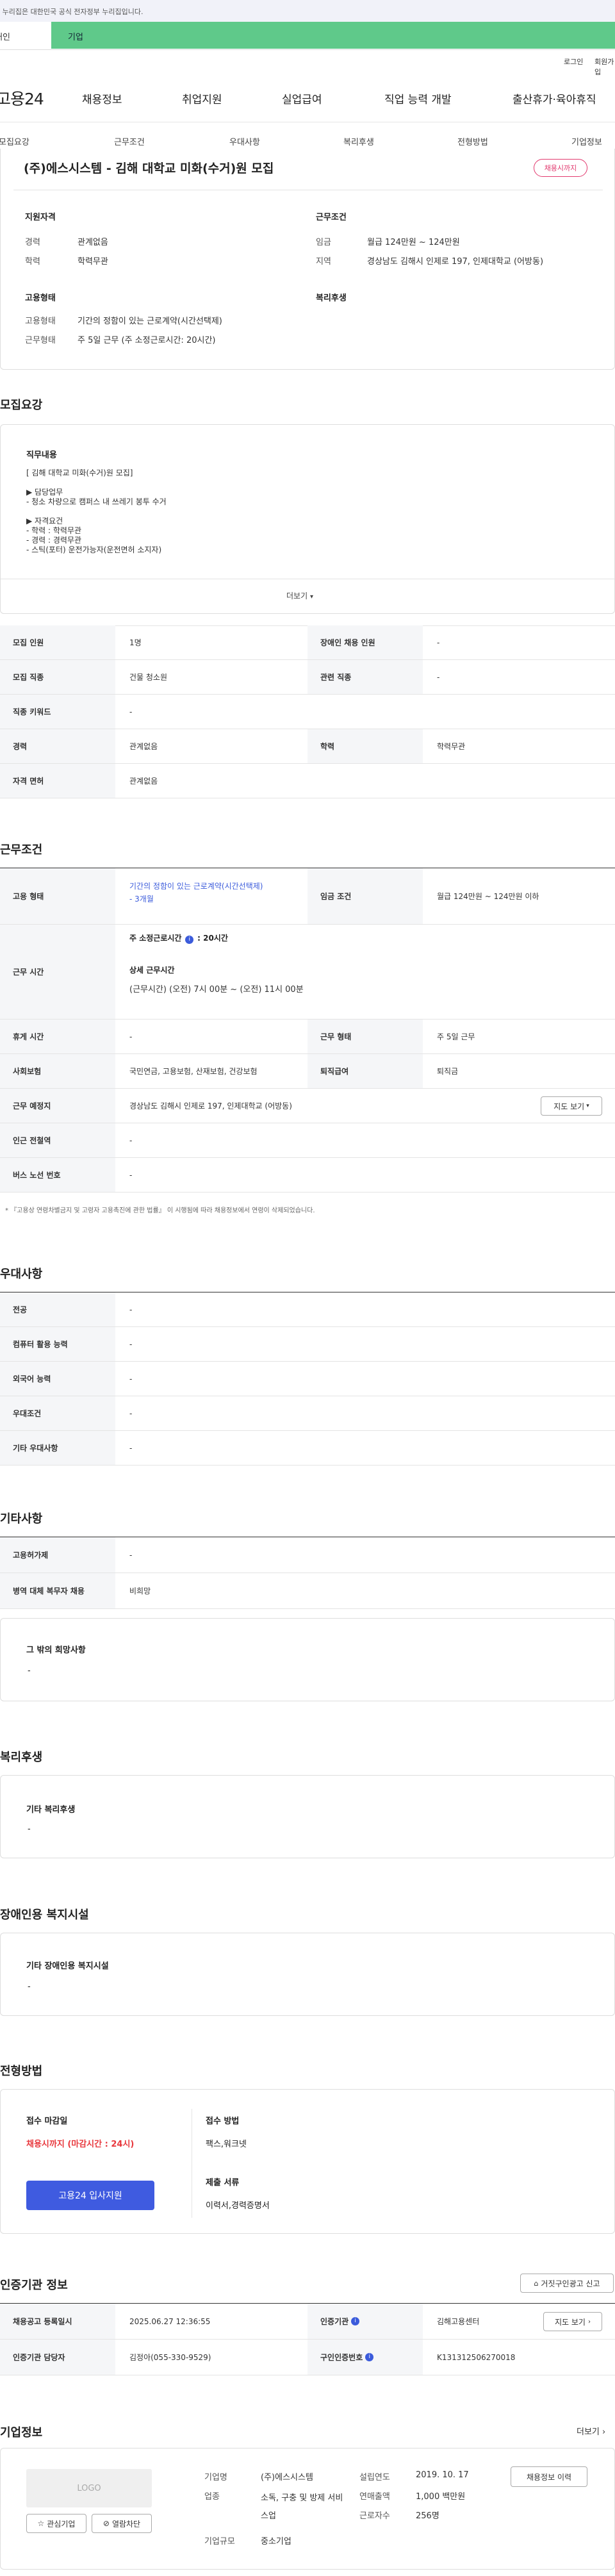  What do you see at coordinates (331, 217) in the screenshot?
I see `work-heading: 근무조건` at bounding box center [331, 217].